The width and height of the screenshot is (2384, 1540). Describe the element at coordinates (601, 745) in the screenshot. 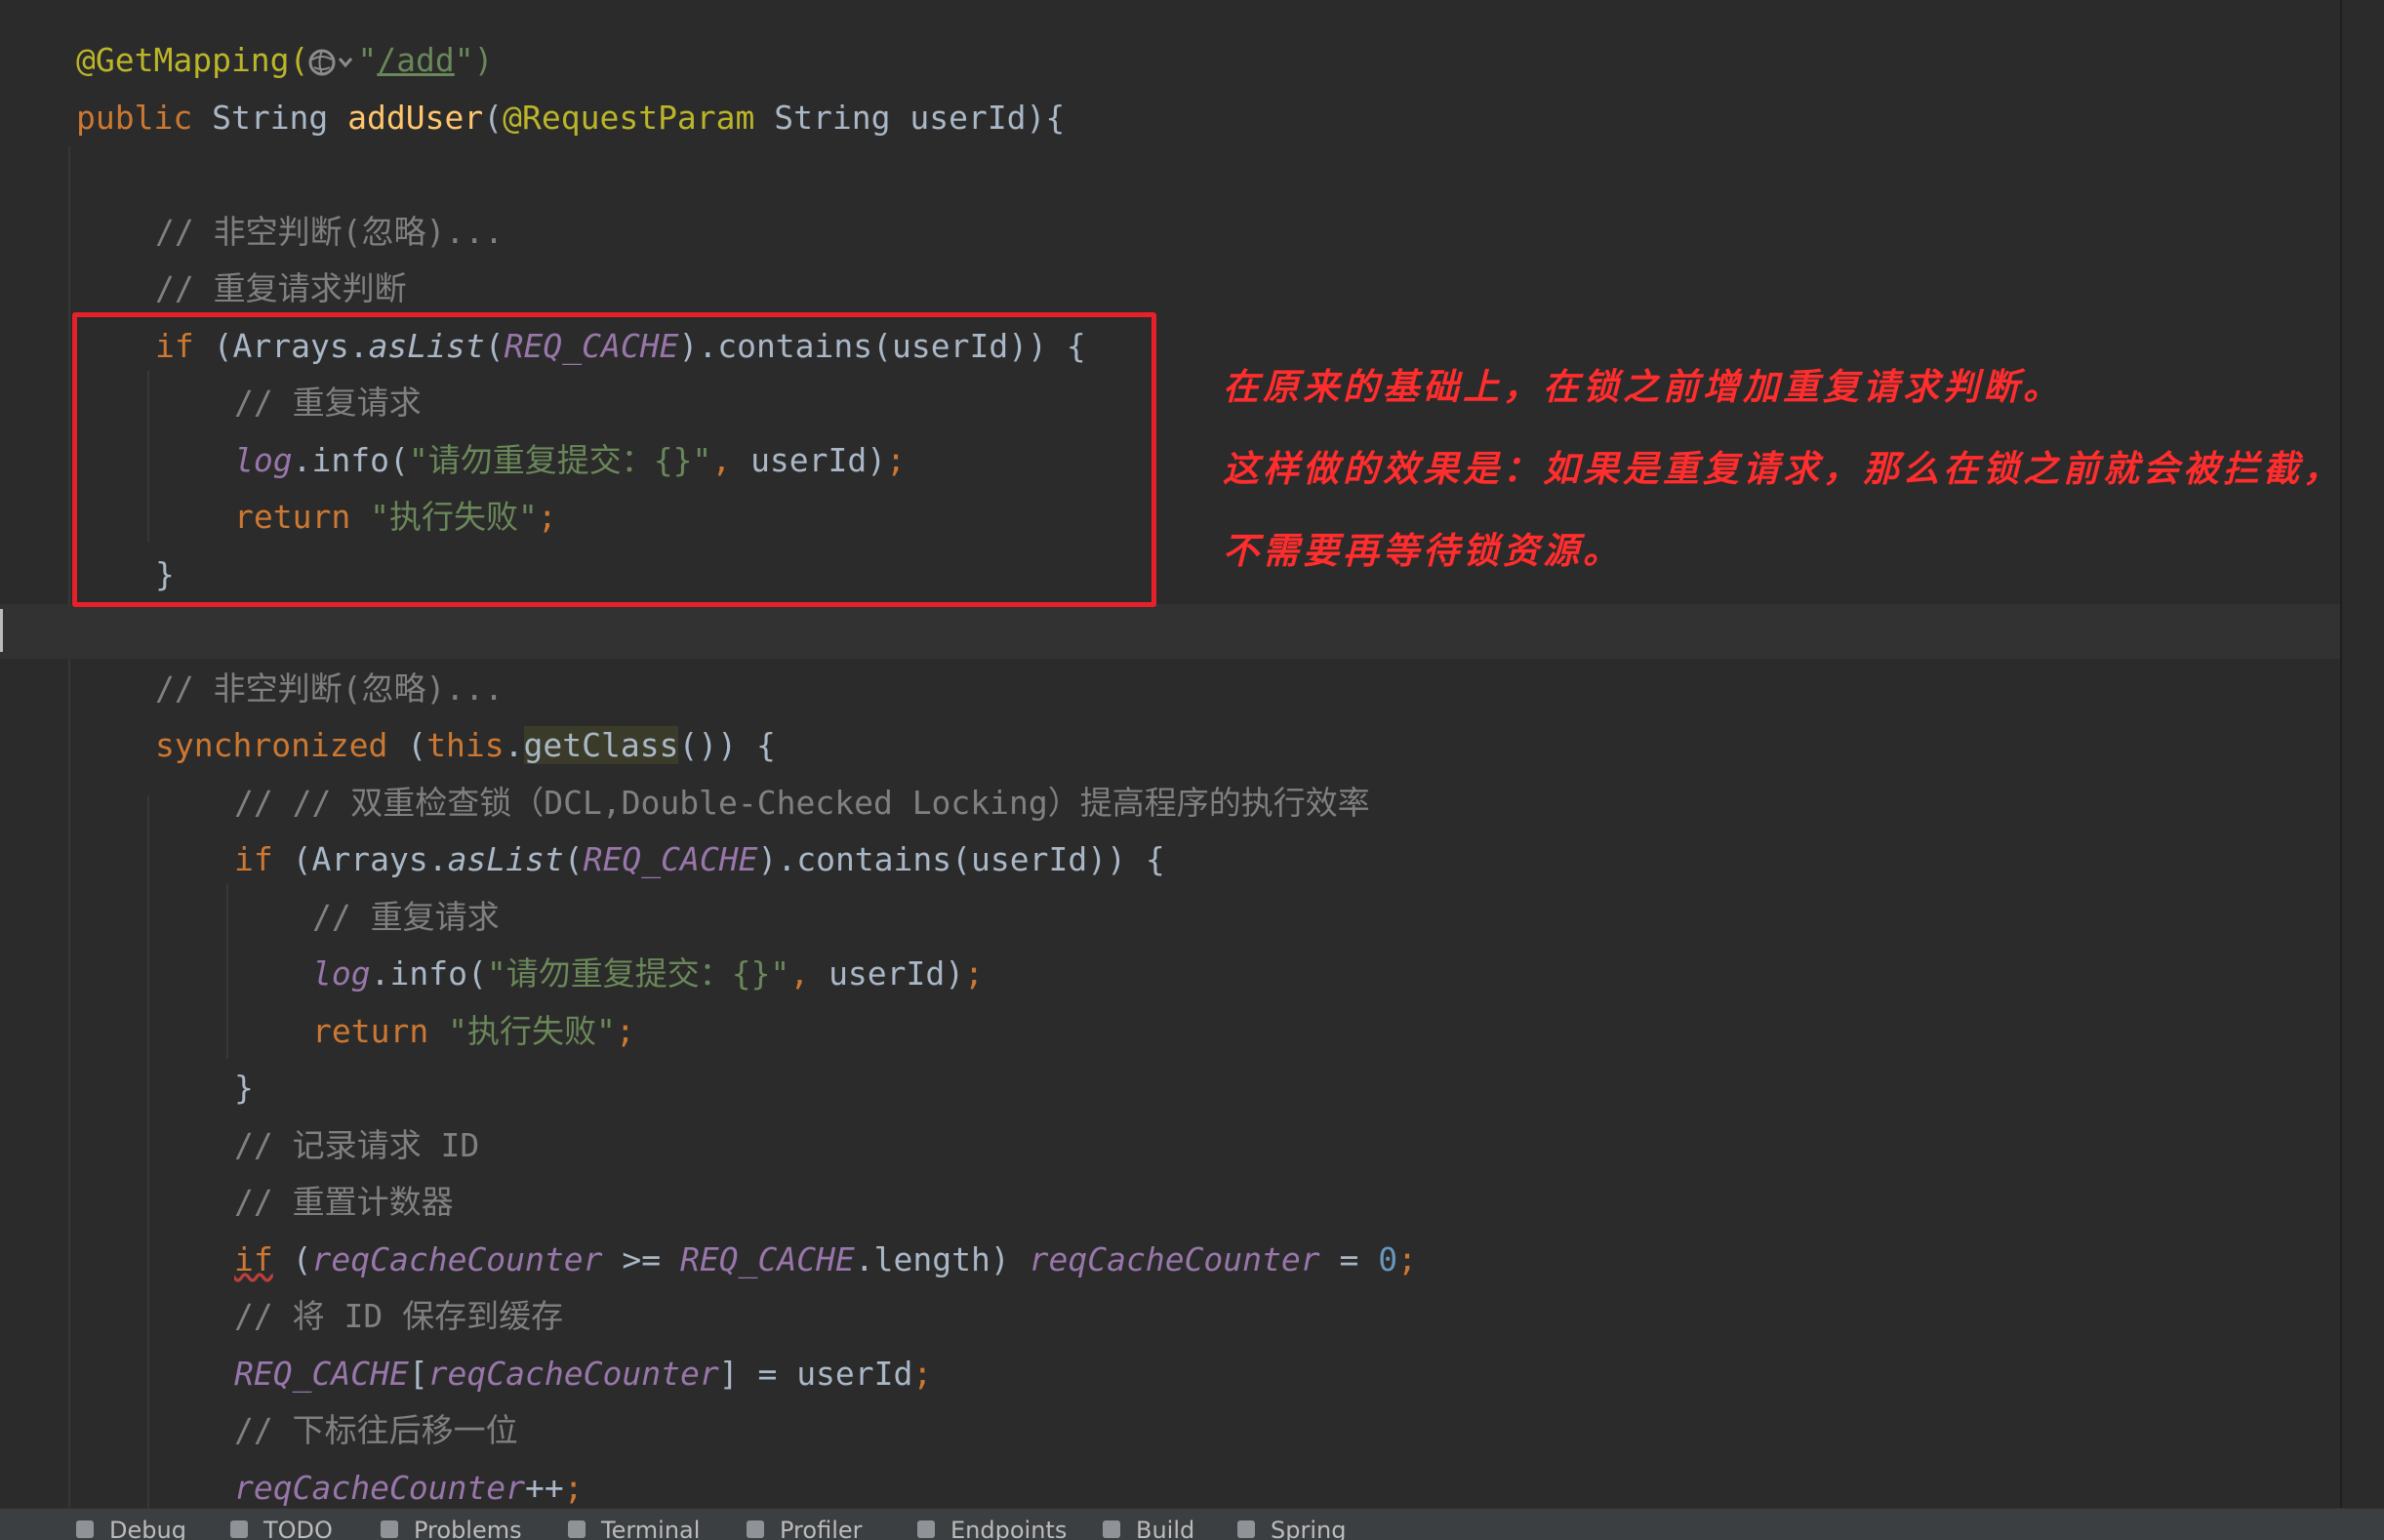

I see `highlighted-method: getClass` at that location.